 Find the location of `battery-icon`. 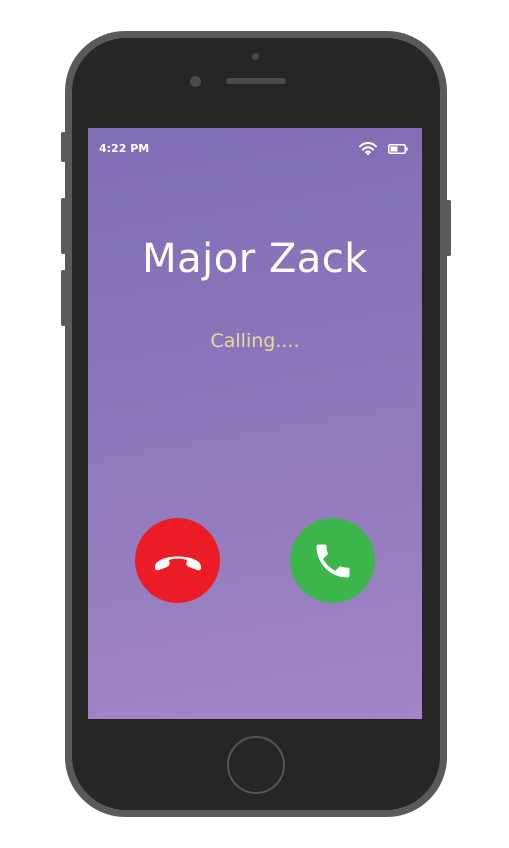

battery-icon is located at coordinates (398, 149).